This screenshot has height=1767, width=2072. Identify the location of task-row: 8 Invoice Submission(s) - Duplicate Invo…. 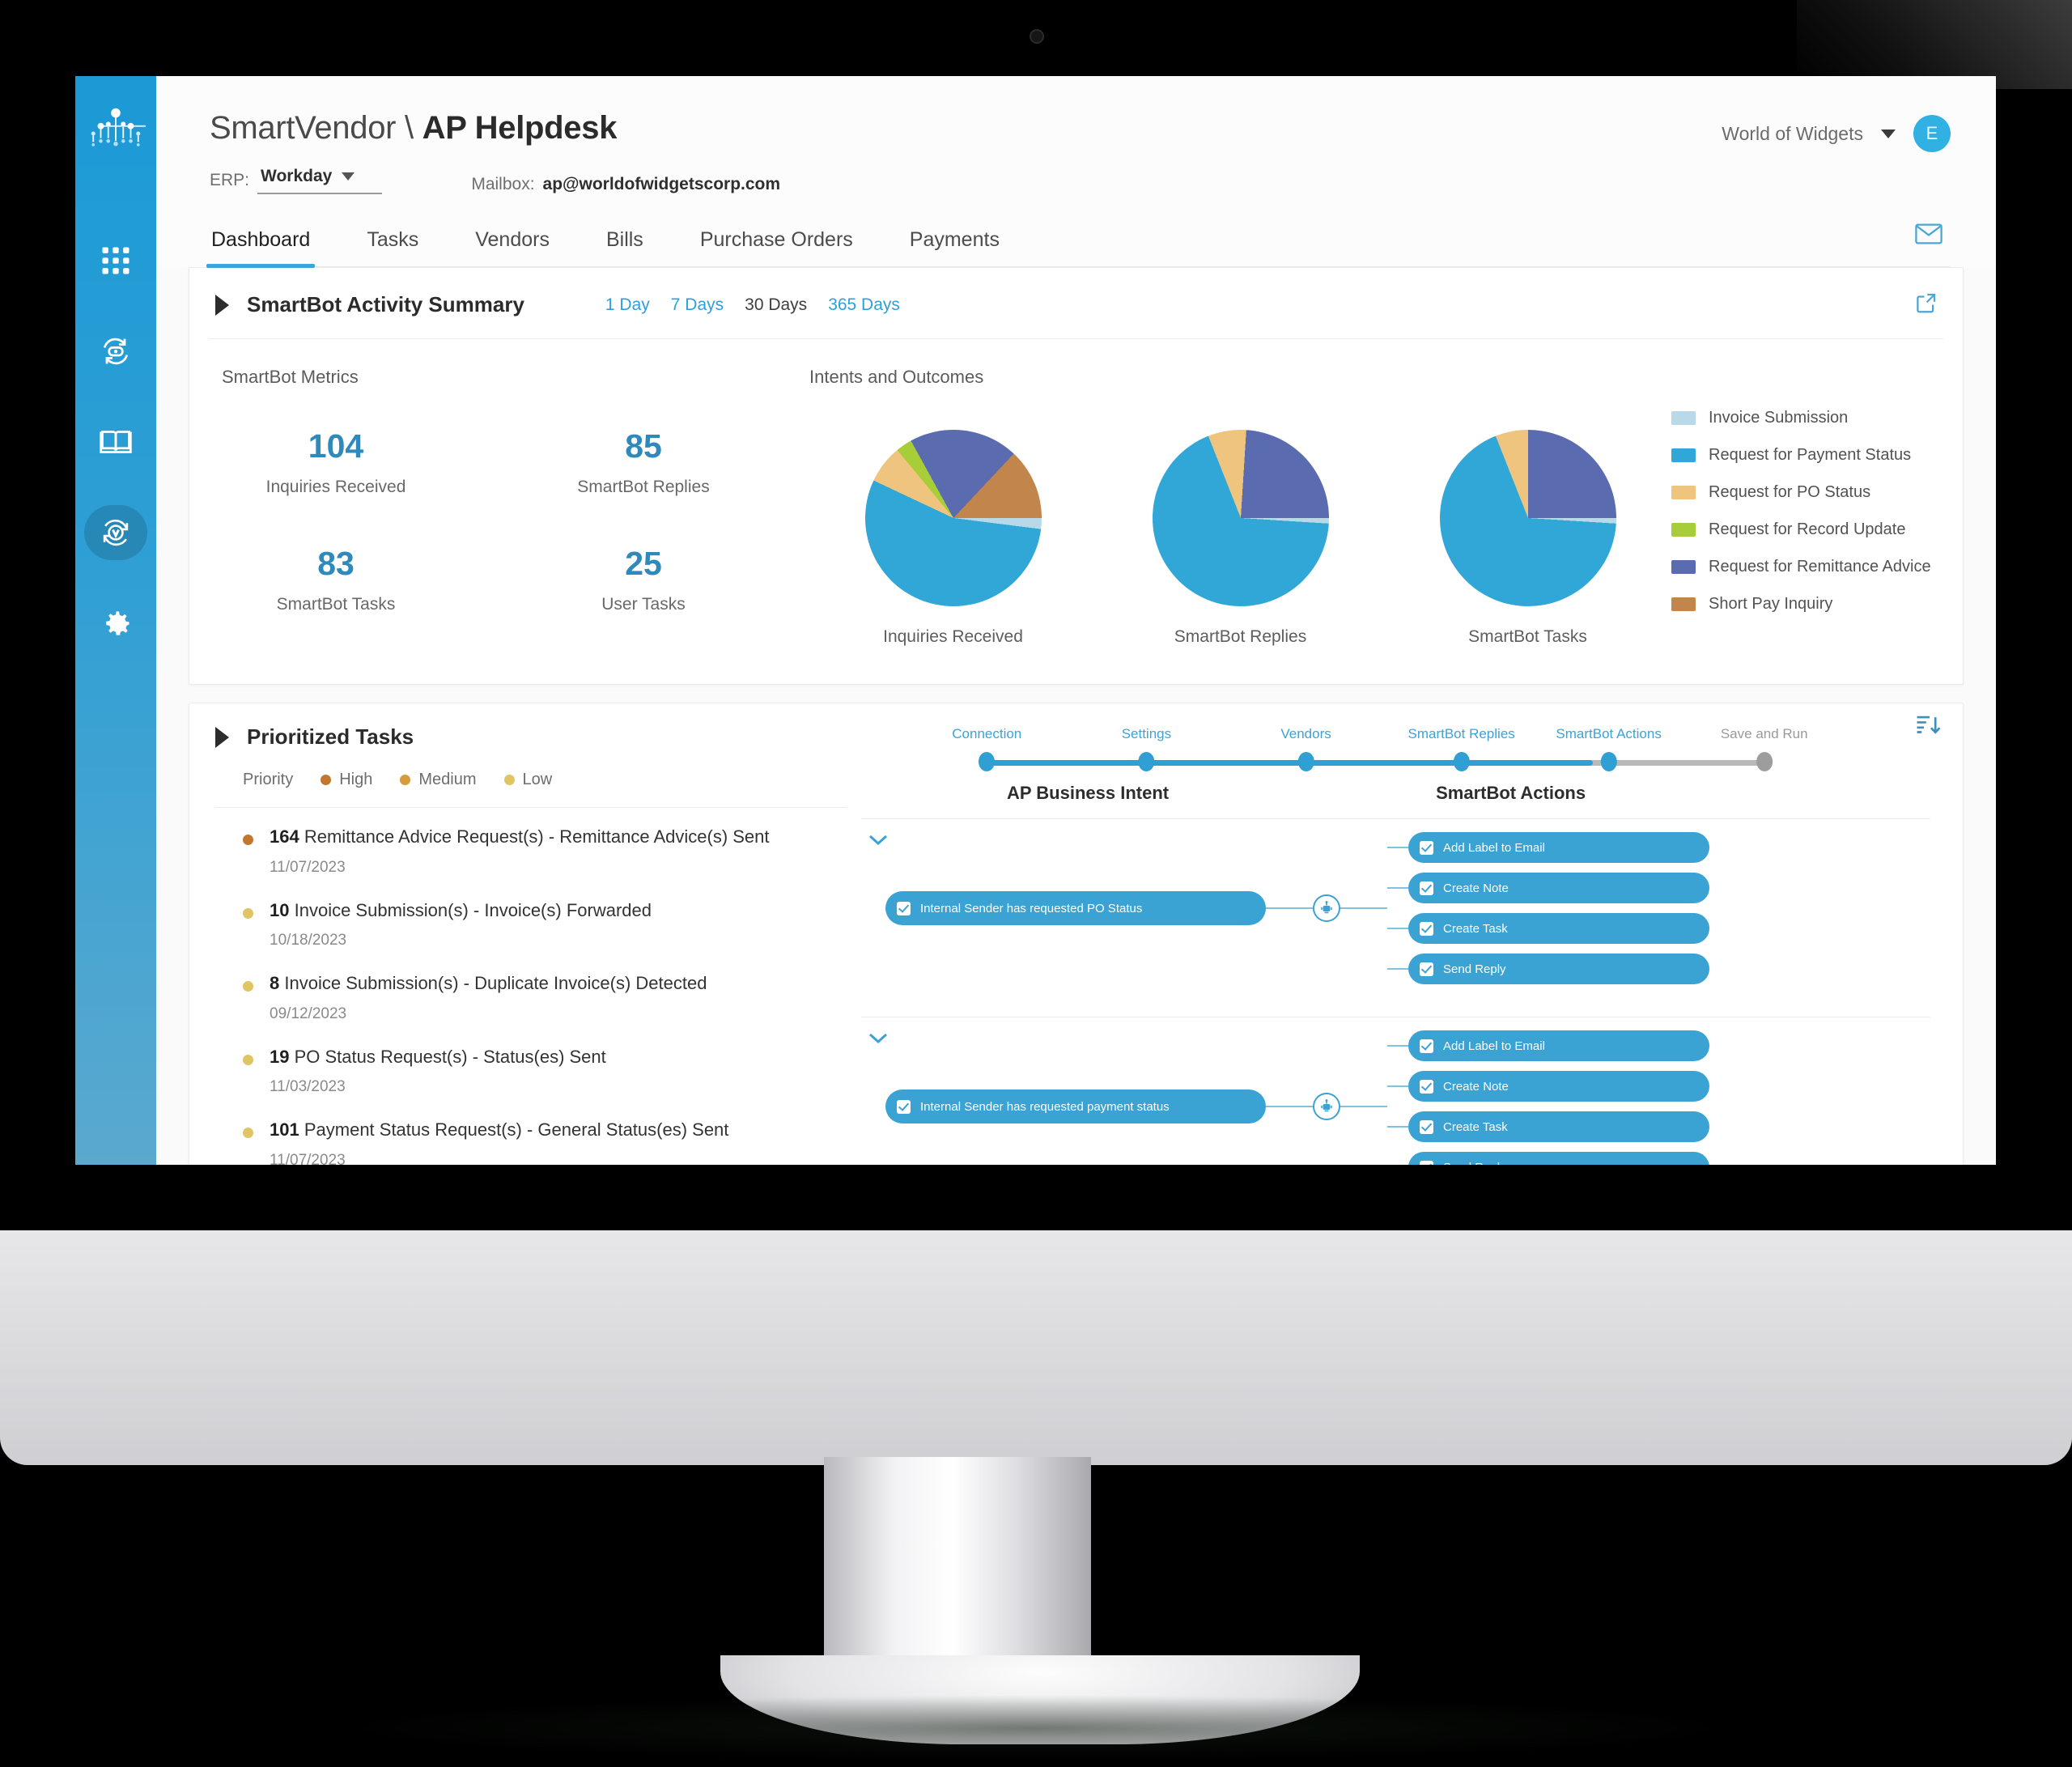
(534, 991).